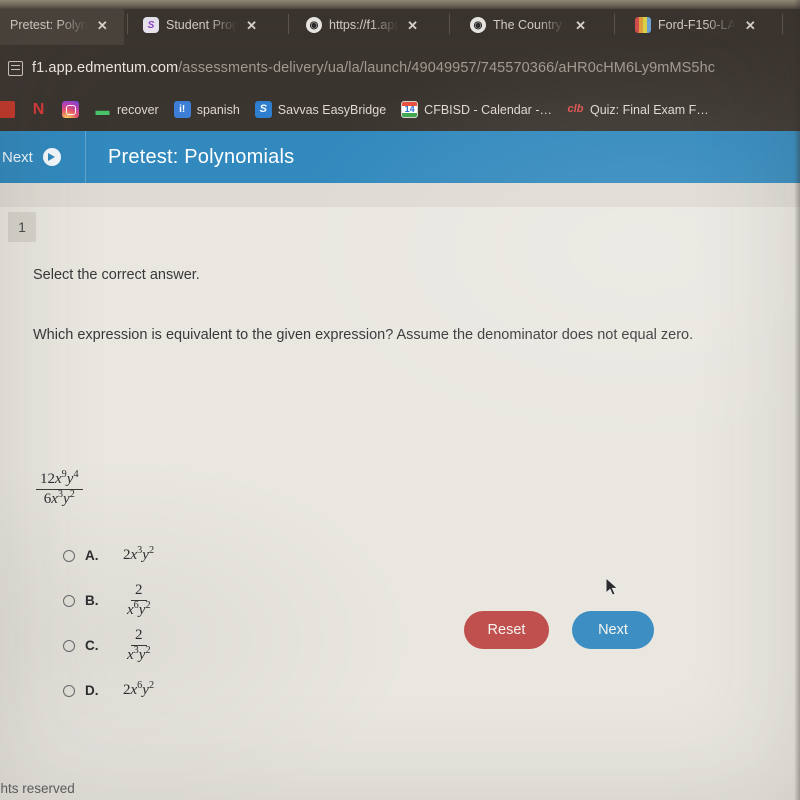  What do you see at coordinates (72, 494) in the screenshot?
I see `denominator-y-exponent: 2` at bounding box center [72, 494].